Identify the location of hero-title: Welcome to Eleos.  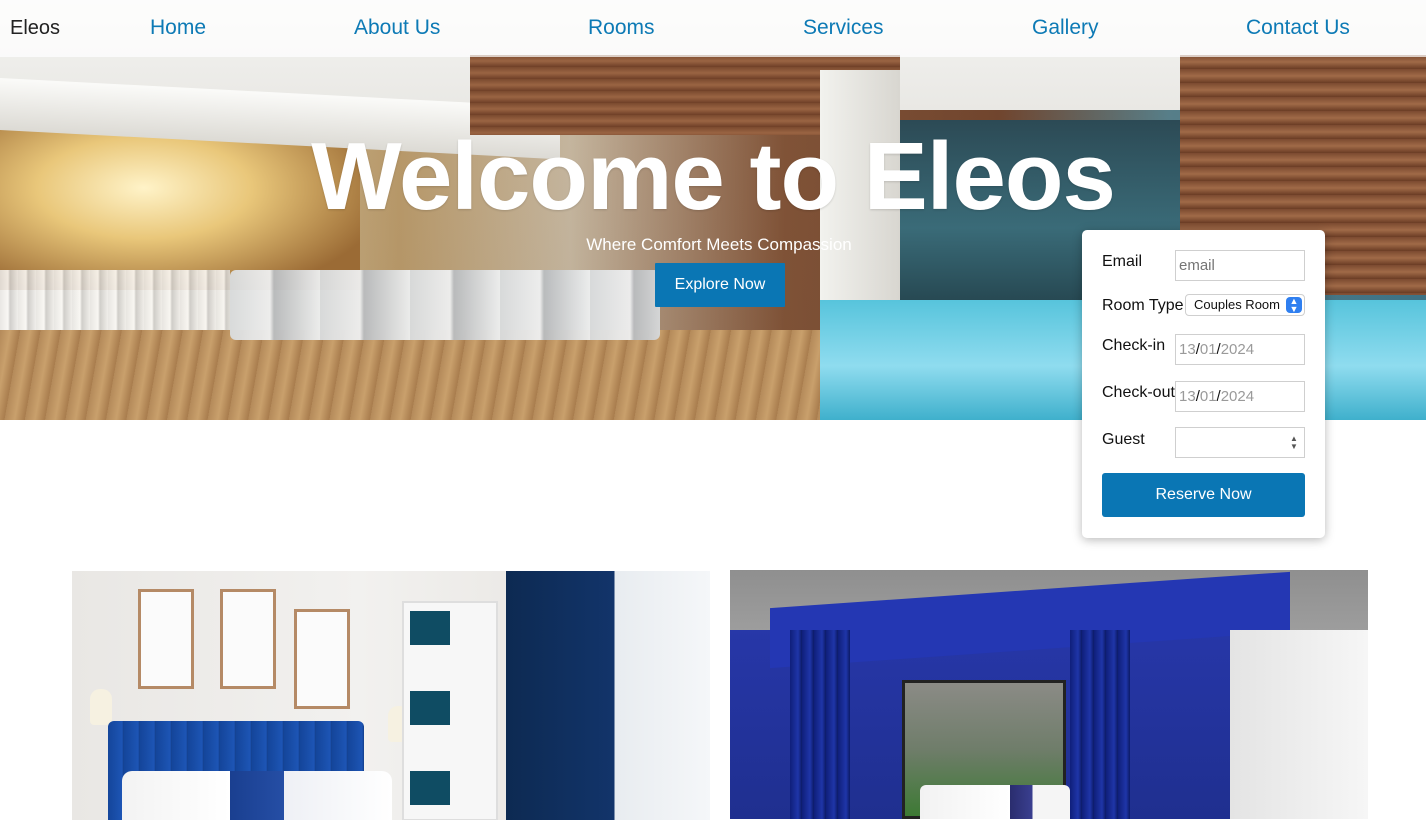
(713, 176).